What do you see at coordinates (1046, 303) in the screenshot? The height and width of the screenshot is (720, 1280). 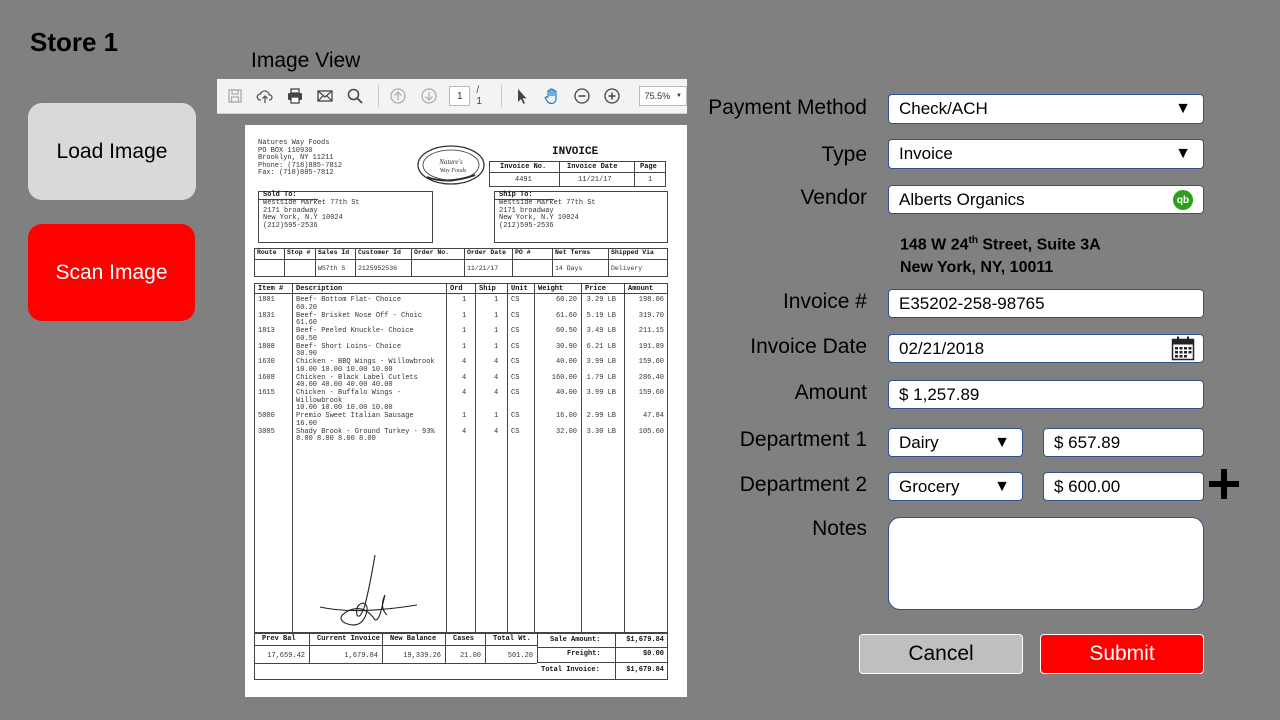 I see `invoice-number-field: E35202-258-98765` at bounding box center [1046, 303].